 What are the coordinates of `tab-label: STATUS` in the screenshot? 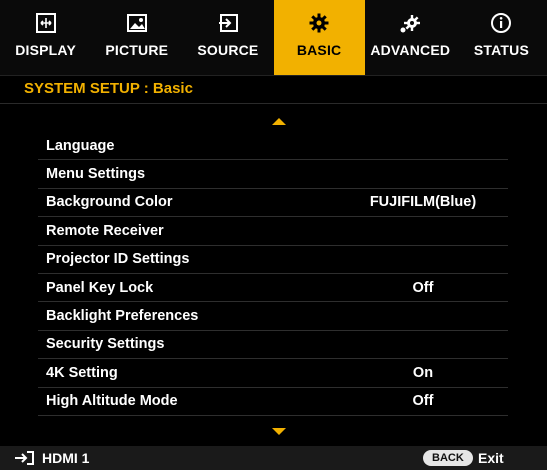 It's located at (501, 50).